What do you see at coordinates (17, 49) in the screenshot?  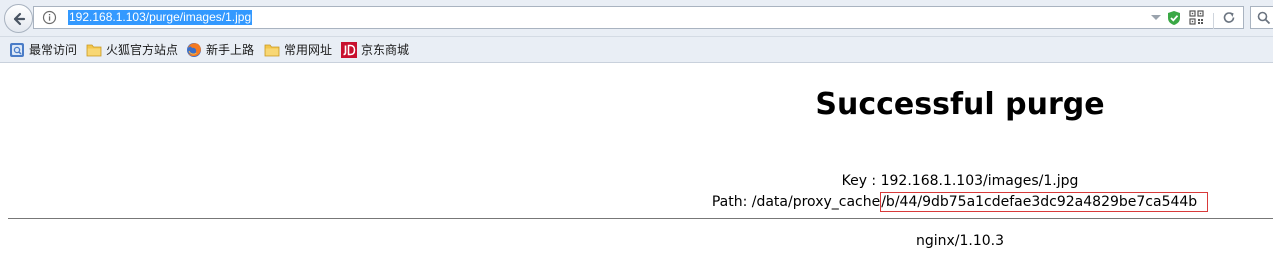 I see `frequent-sites-icon` at bounding box center [17, 49].